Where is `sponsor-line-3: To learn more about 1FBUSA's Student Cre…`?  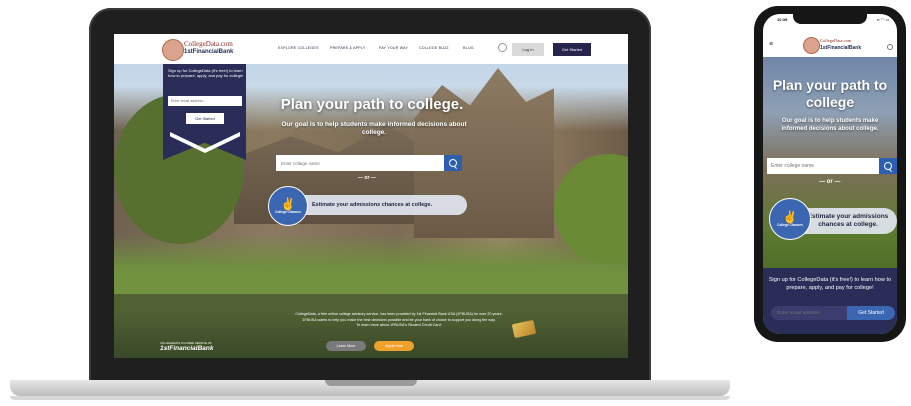
sponsor-line-3: To learn more about 1FBUSA's Student Cre… is located at coordinates (399, 325).